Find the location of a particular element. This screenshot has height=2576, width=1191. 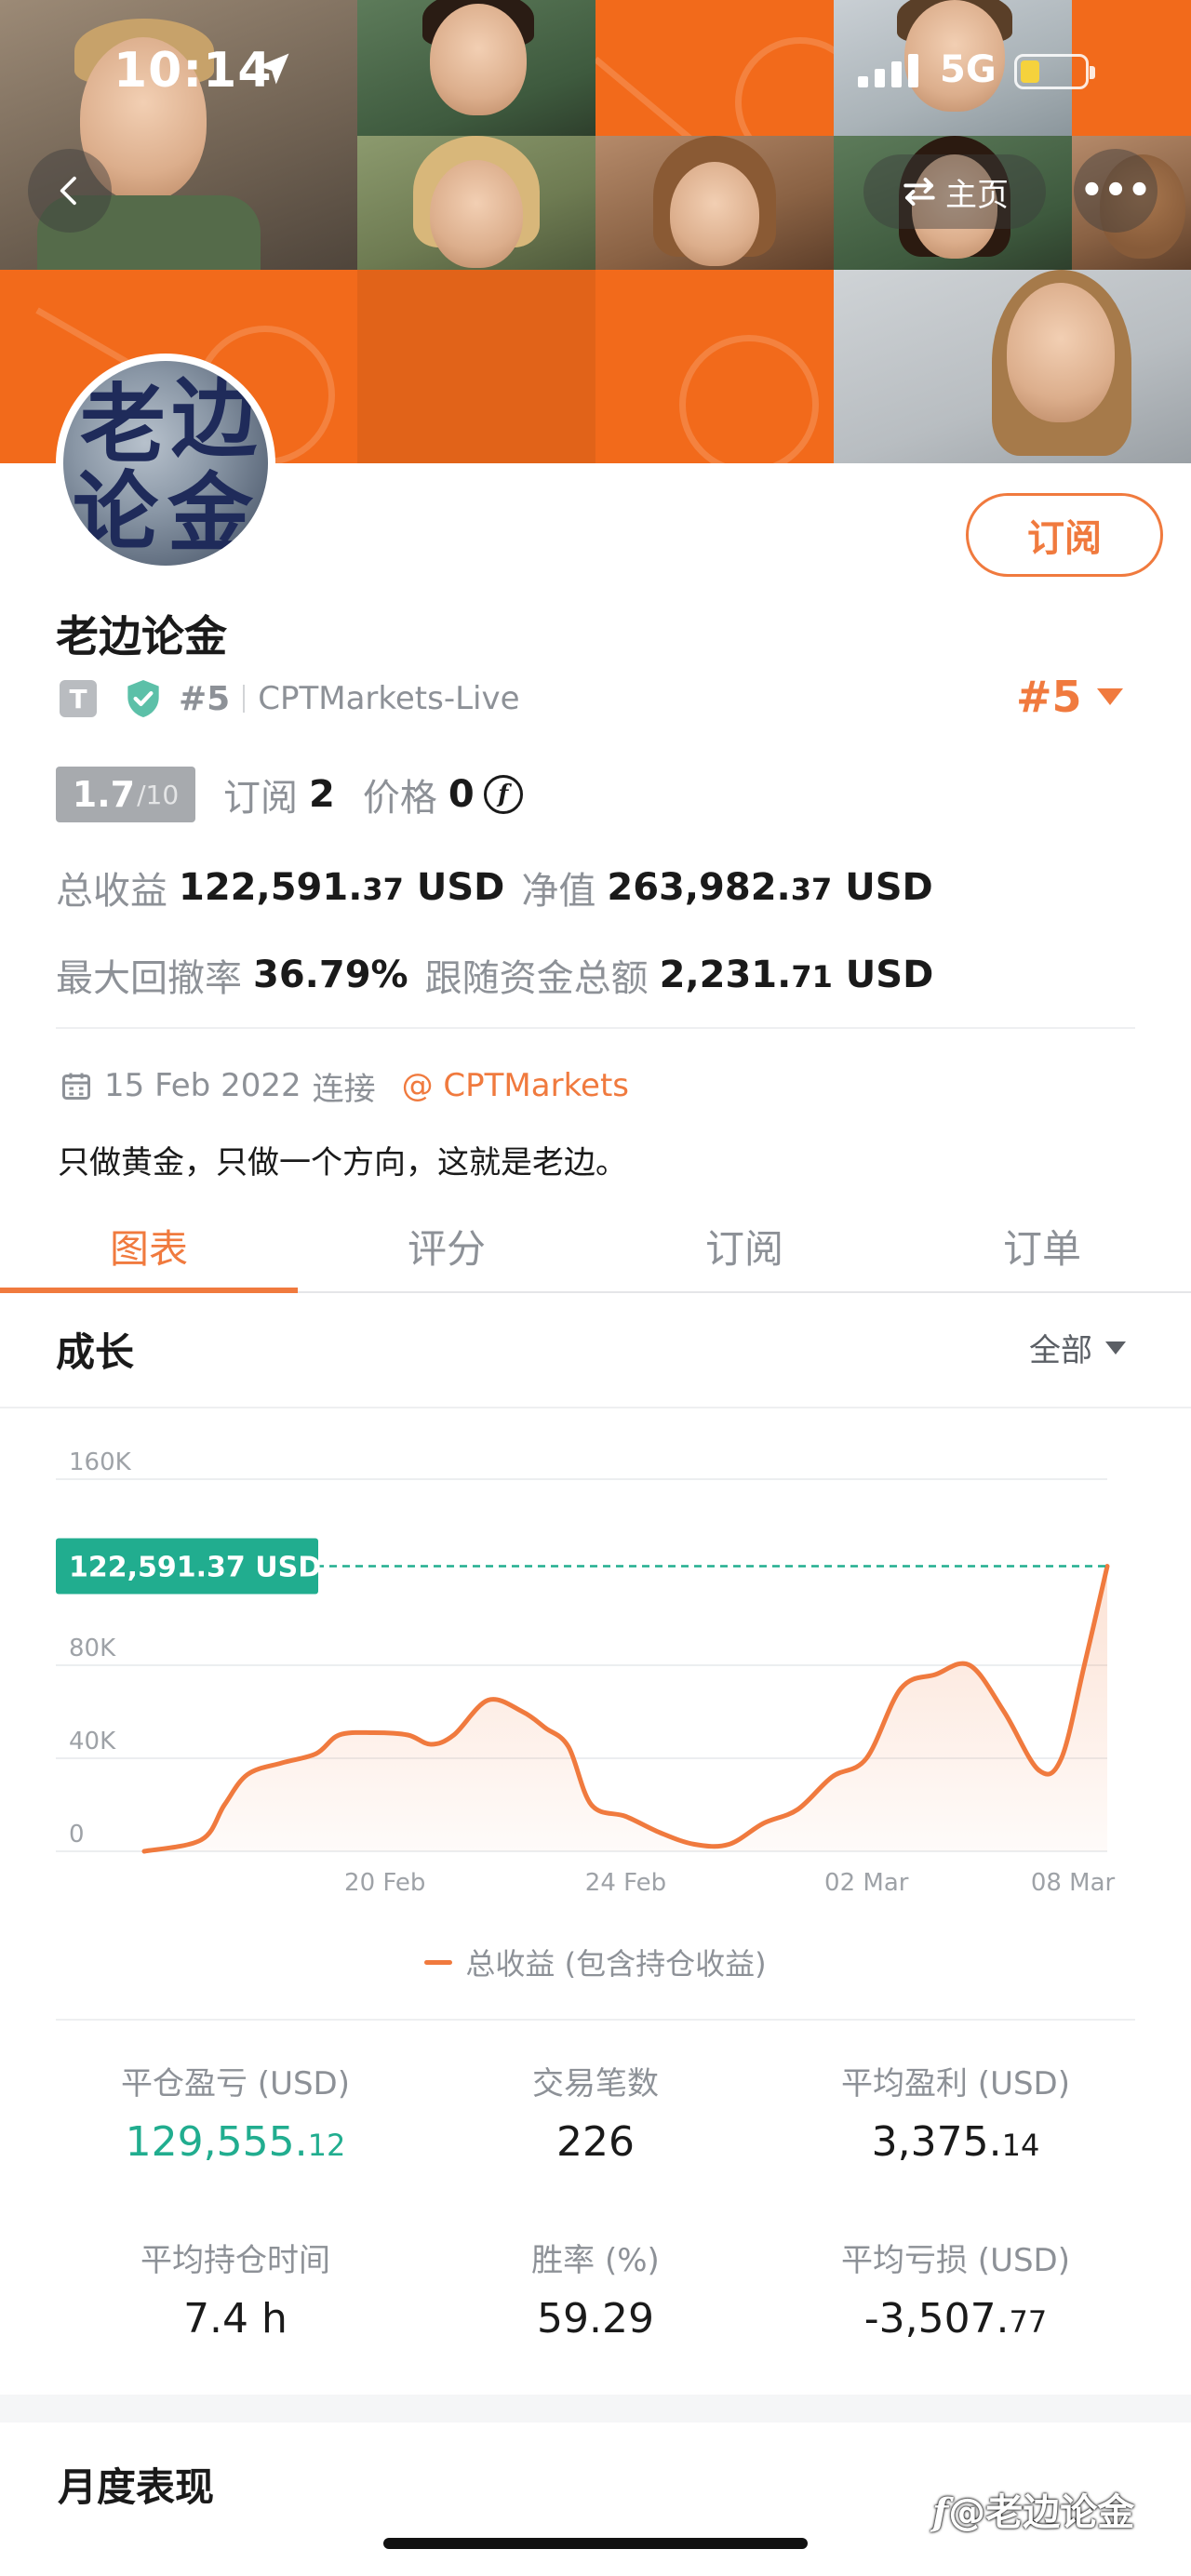

joined-date: 15 Feb 2022 is located at coordinates (202, 1085).